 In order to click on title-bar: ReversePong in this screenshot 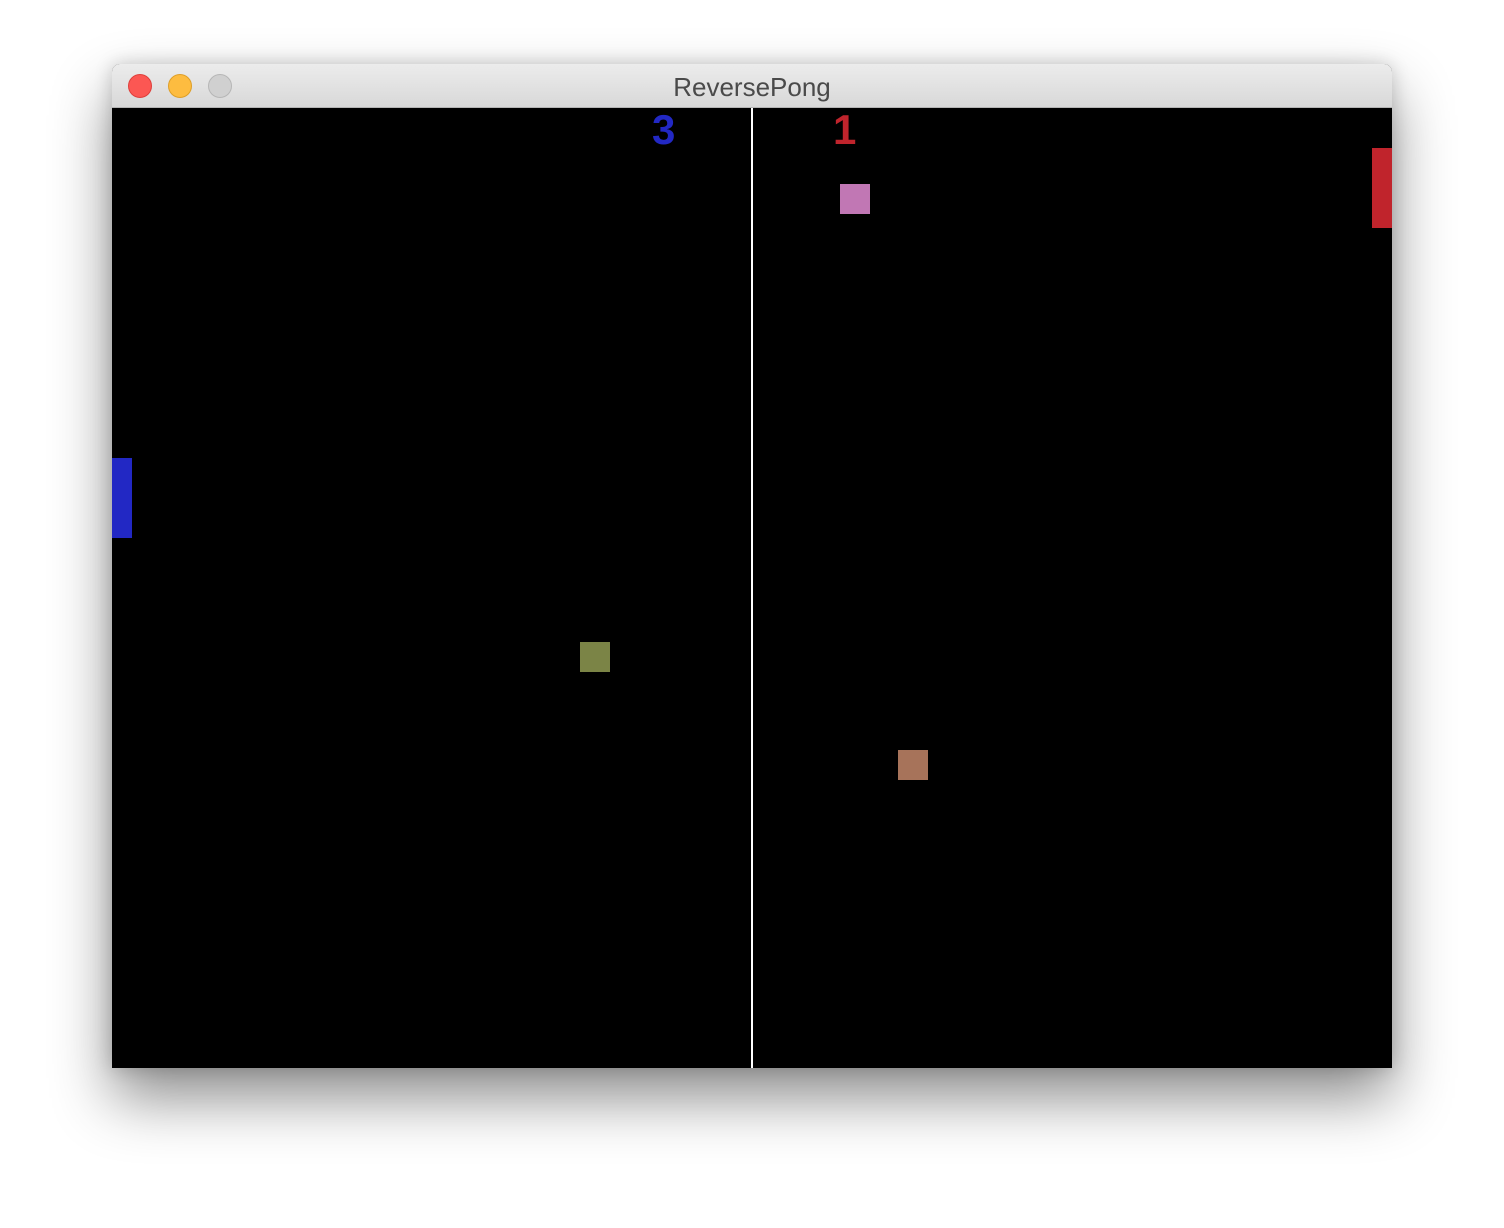, I will do `click(752, 86)`.